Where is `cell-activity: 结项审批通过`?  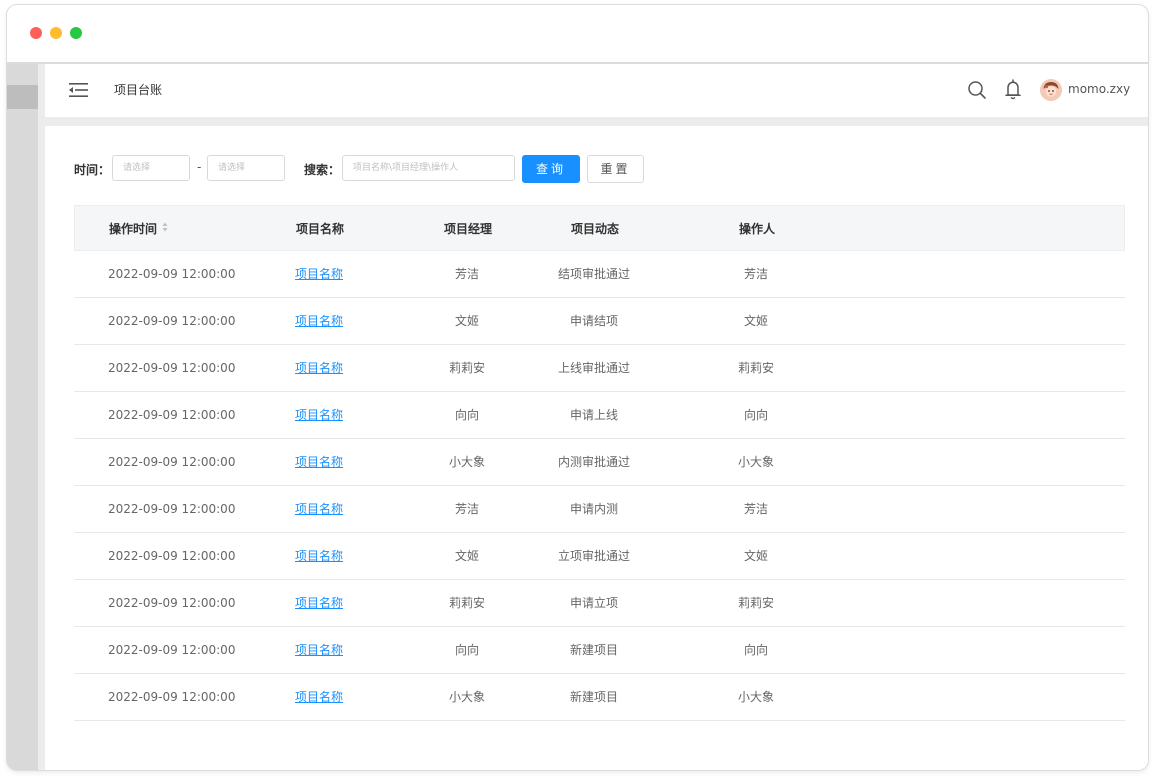
cell-activity: 结项审批通过 is located at coordinates (593, 274).